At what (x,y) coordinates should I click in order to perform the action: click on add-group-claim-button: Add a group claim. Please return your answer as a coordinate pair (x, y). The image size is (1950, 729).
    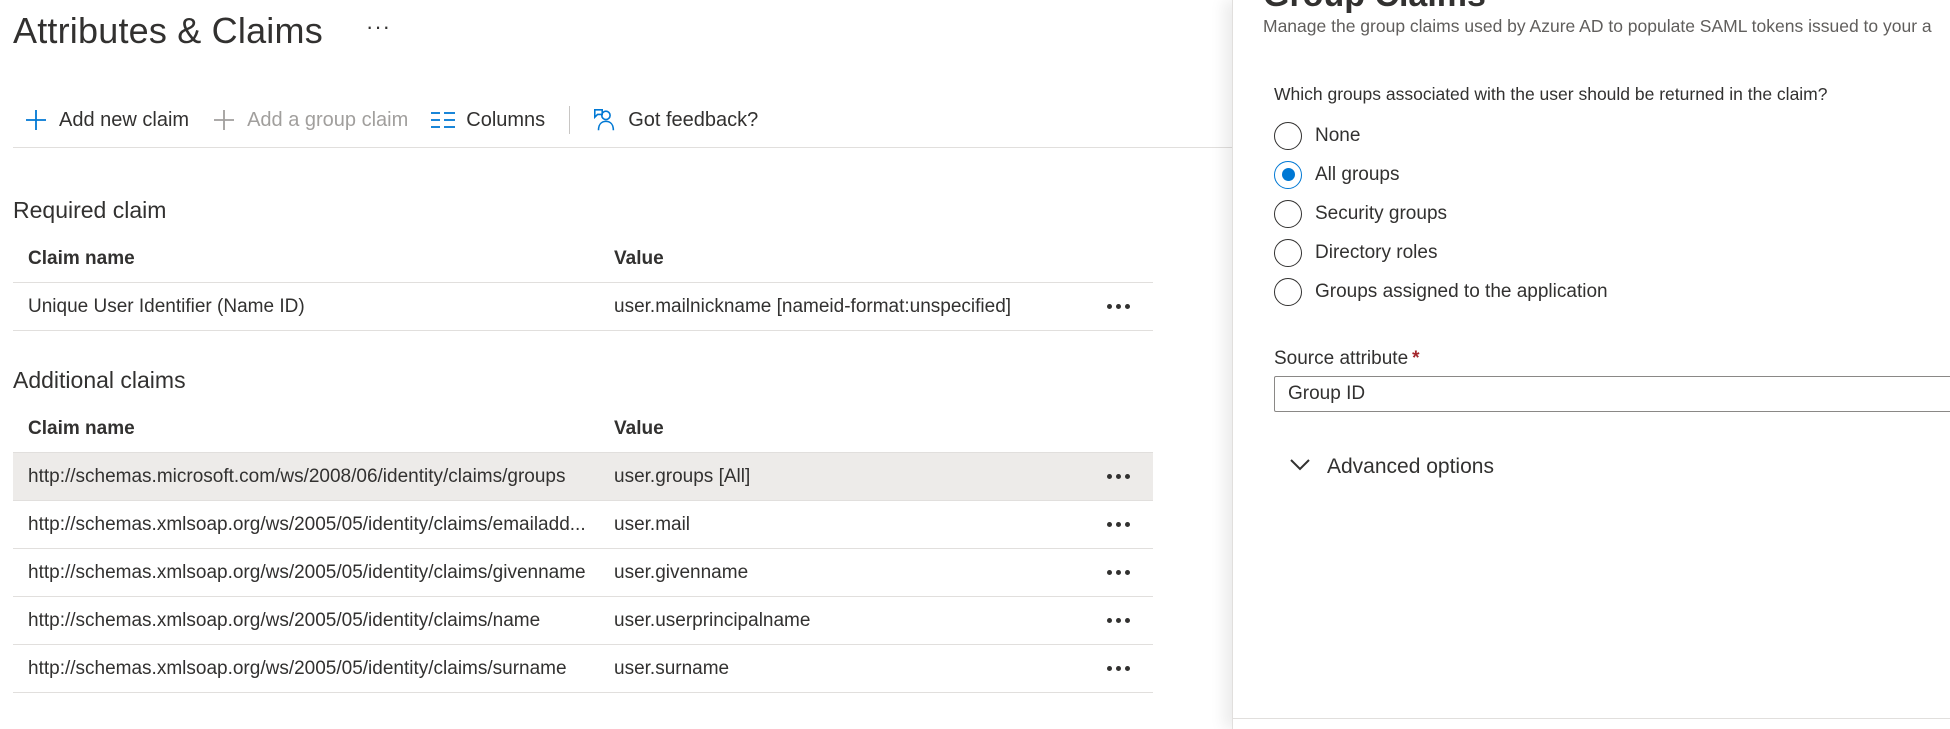
    Looking at the image, I should click on (310, 120).